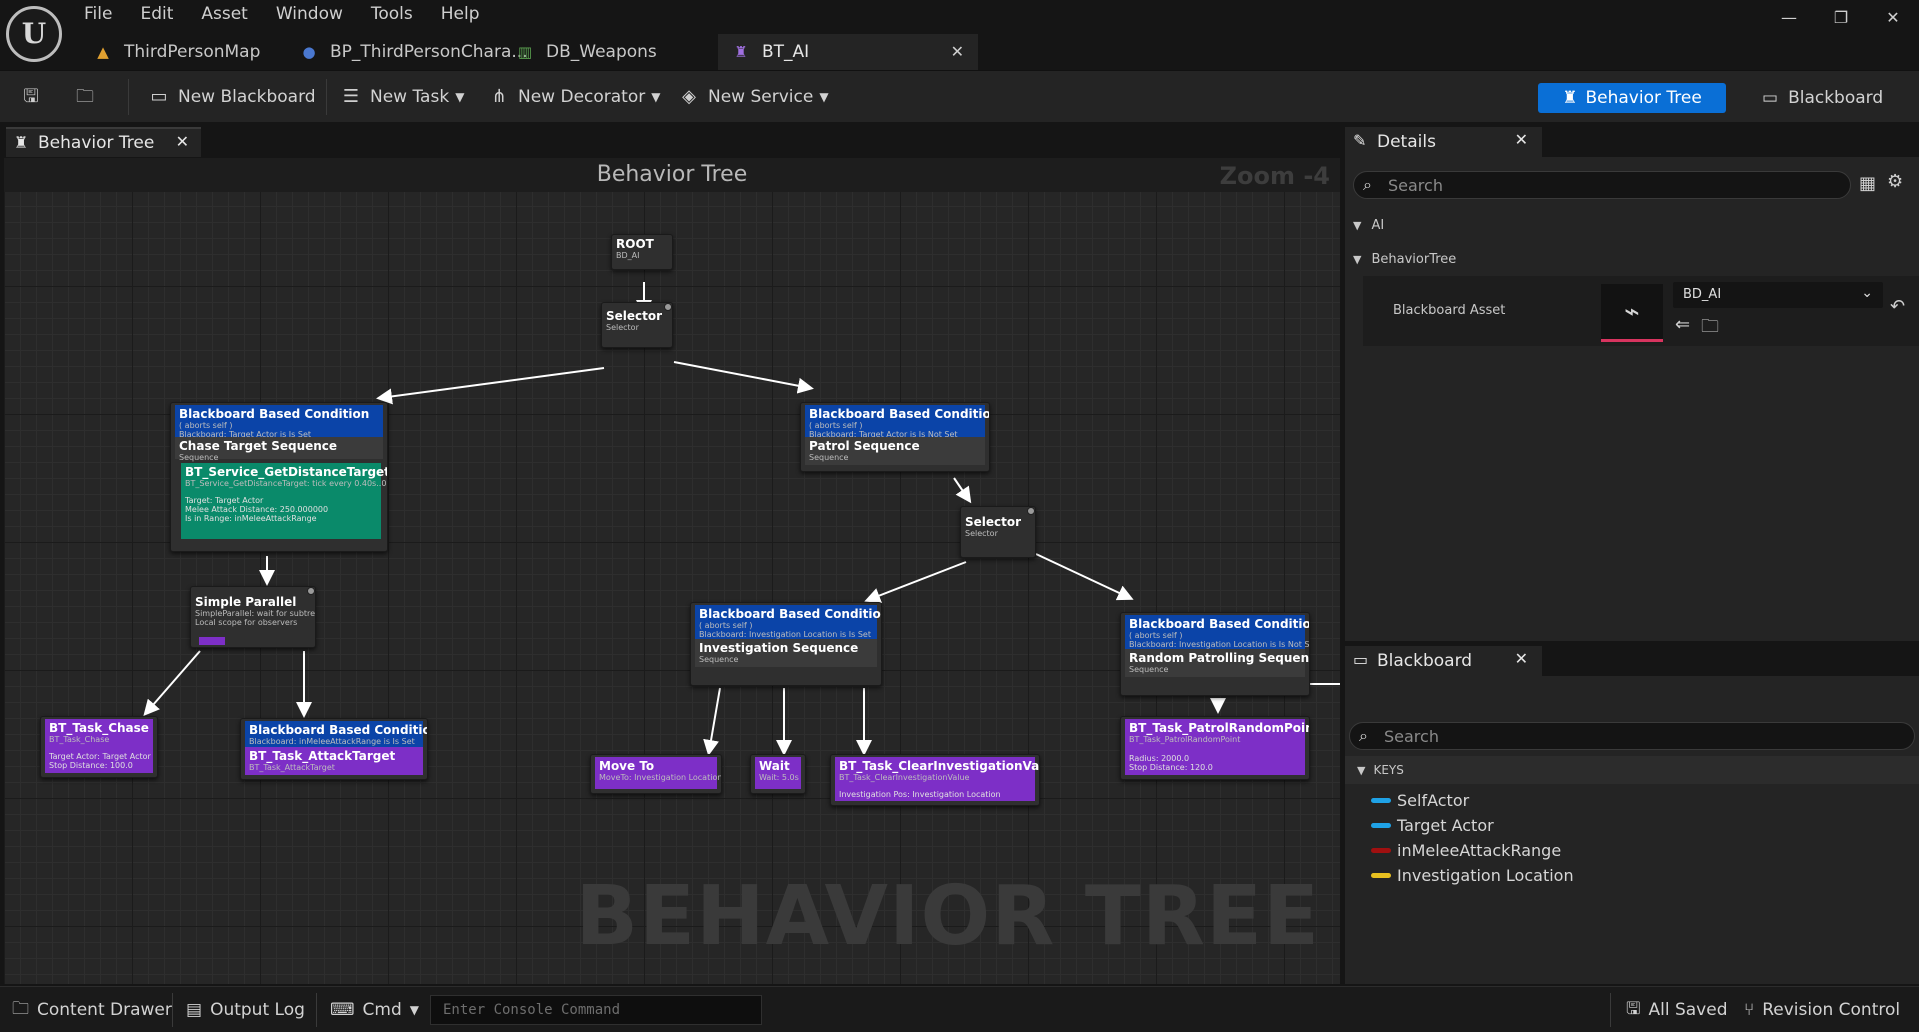 The image size is (1919, 1032). Describe the element at coordinates (374, 1010) in the screenshot. I see `cmd-dropdown: ⌨ Cmd ▼` at that location.